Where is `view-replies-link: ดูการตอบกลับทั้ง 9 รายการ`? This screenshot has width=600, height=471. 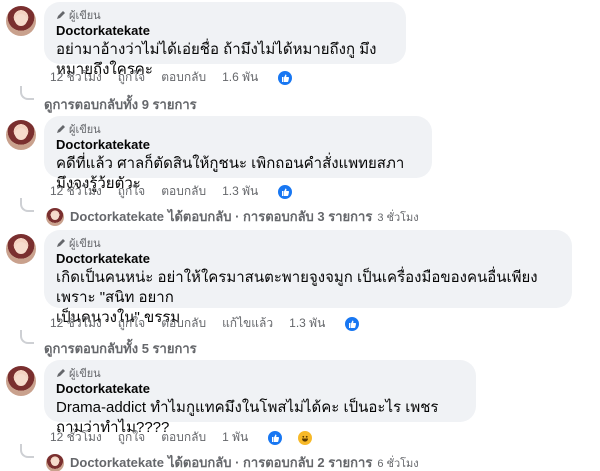
view-replies-link: ดูการตอบกลับทั้ง 9 รายการ is located at coordinates (108, 100).